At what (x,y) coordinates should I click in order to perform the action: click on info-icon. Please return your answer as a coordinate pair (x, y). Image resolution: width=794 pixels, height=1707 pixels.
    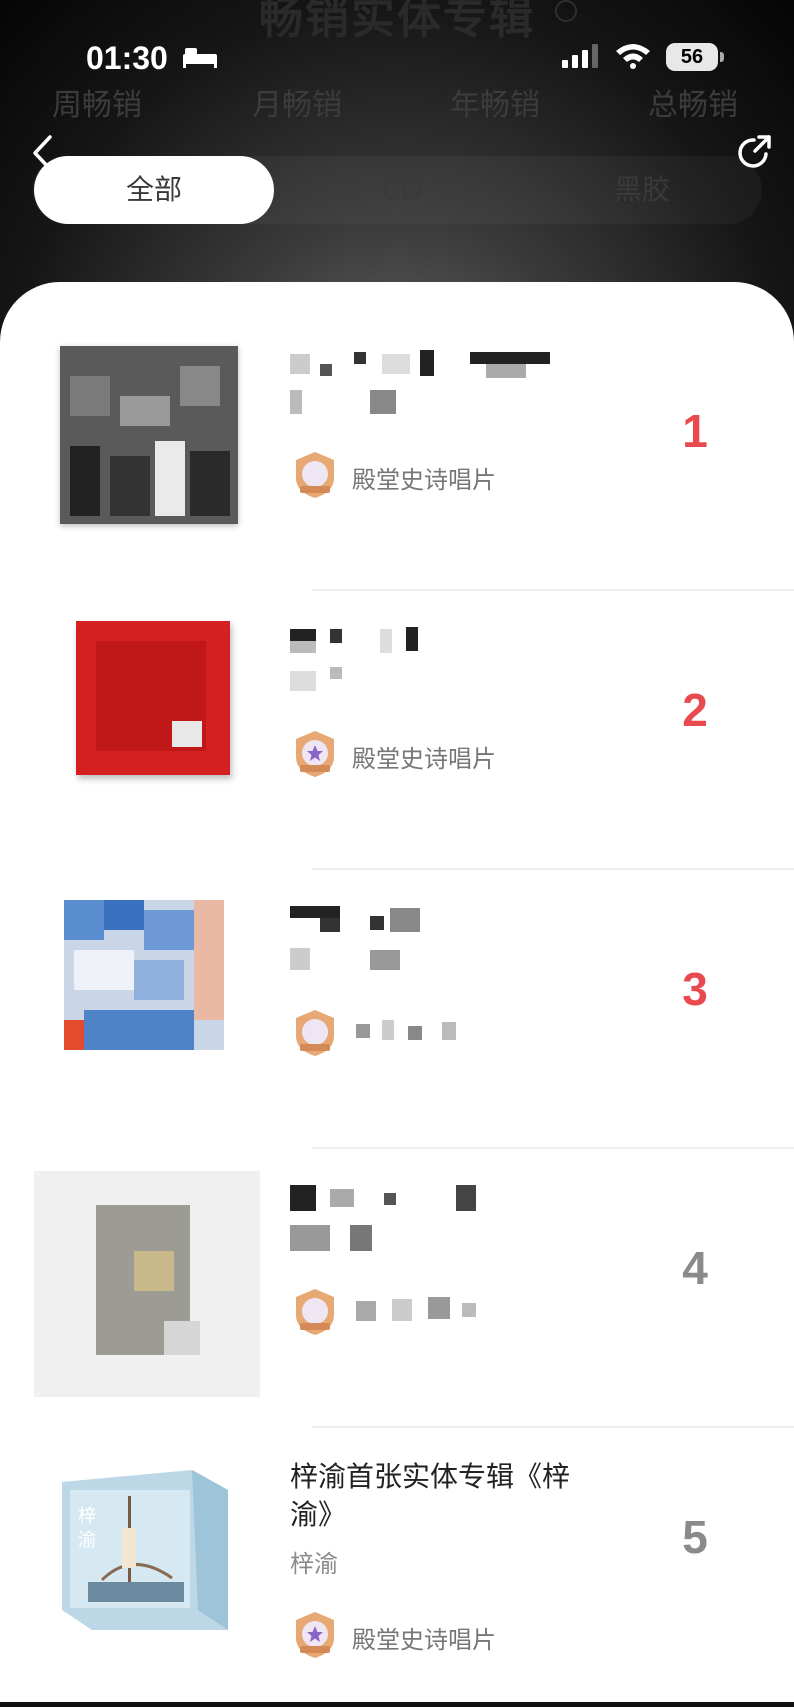
    Looking at the image, I should click on (566, 11).